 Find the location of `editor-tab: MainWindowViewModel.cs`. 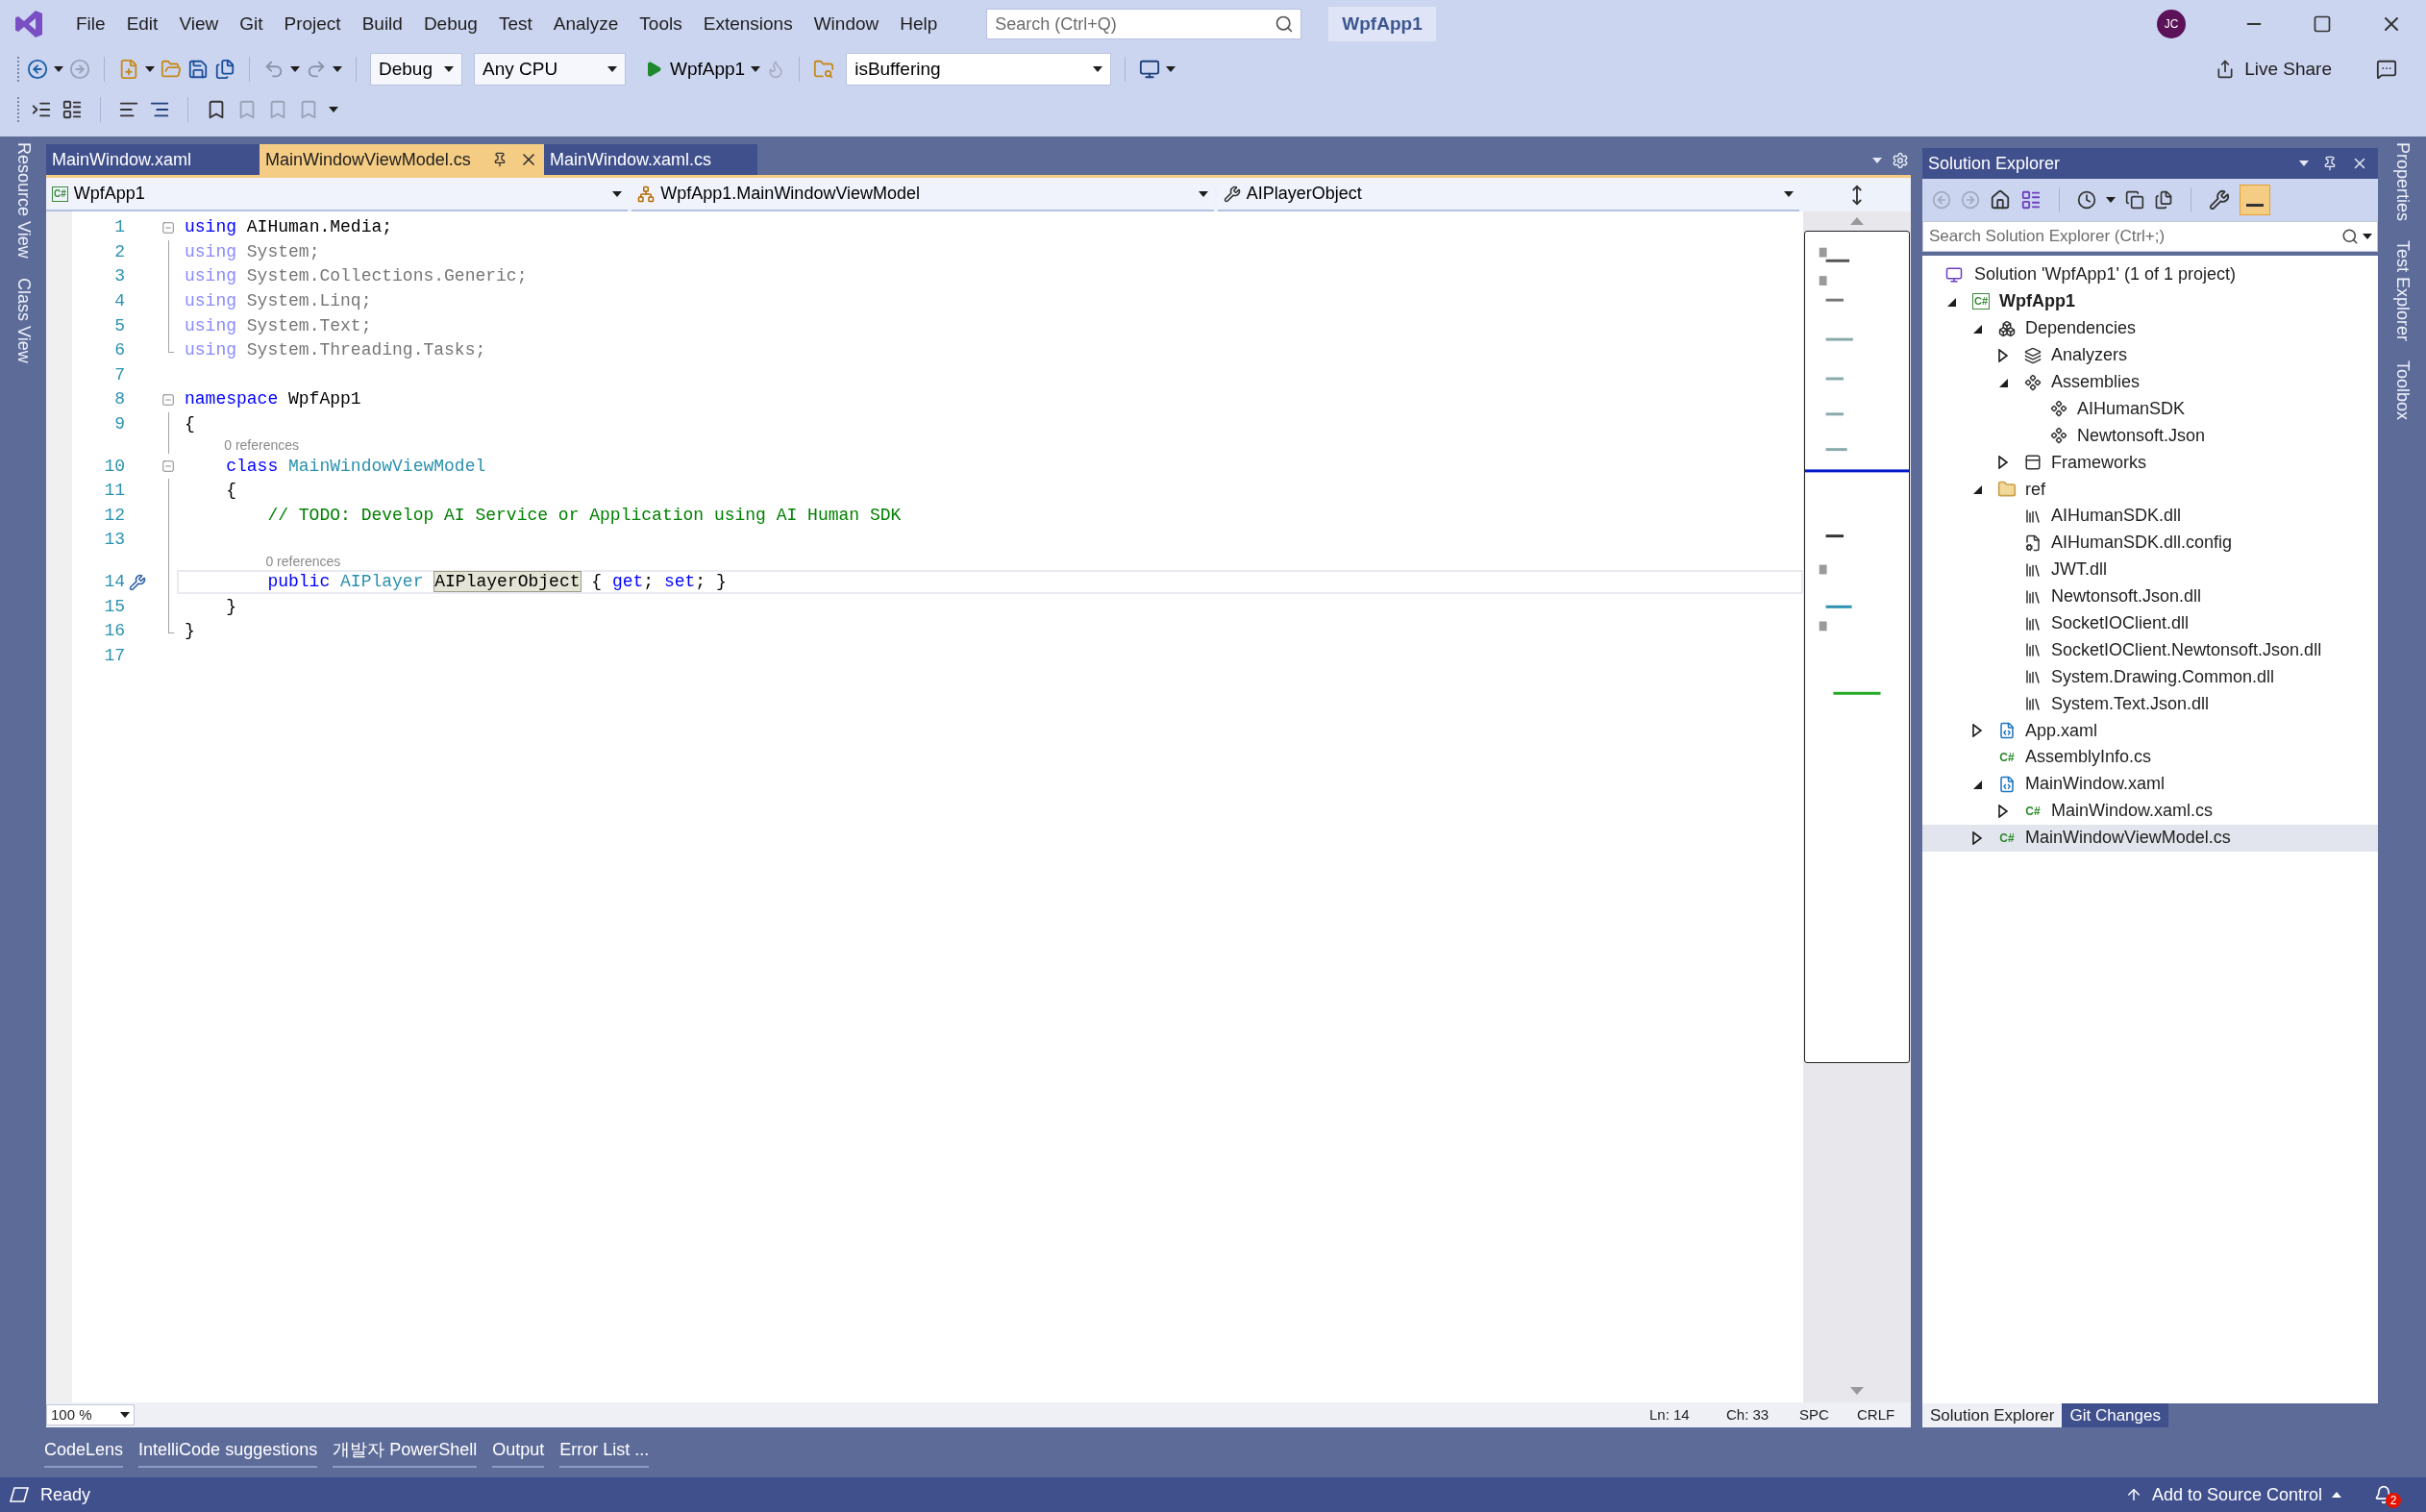

editor-tab: MainWindowViewModel.cs is located at coordinates (402, 159).